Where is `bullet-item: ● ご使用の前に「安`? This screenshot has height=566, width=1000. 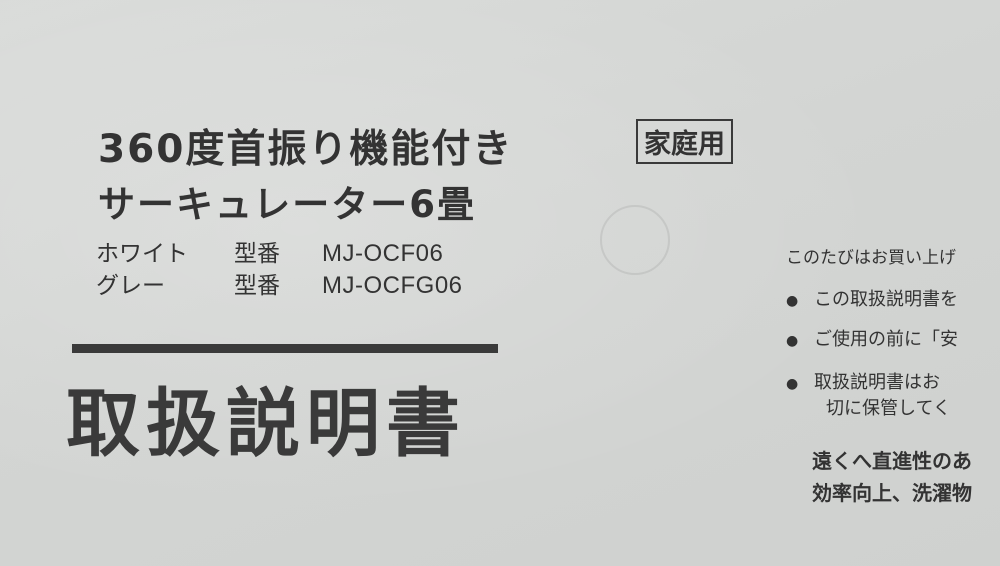
bullet-item: ● ご使用の前に「安 is located at coordinates (872, 338).